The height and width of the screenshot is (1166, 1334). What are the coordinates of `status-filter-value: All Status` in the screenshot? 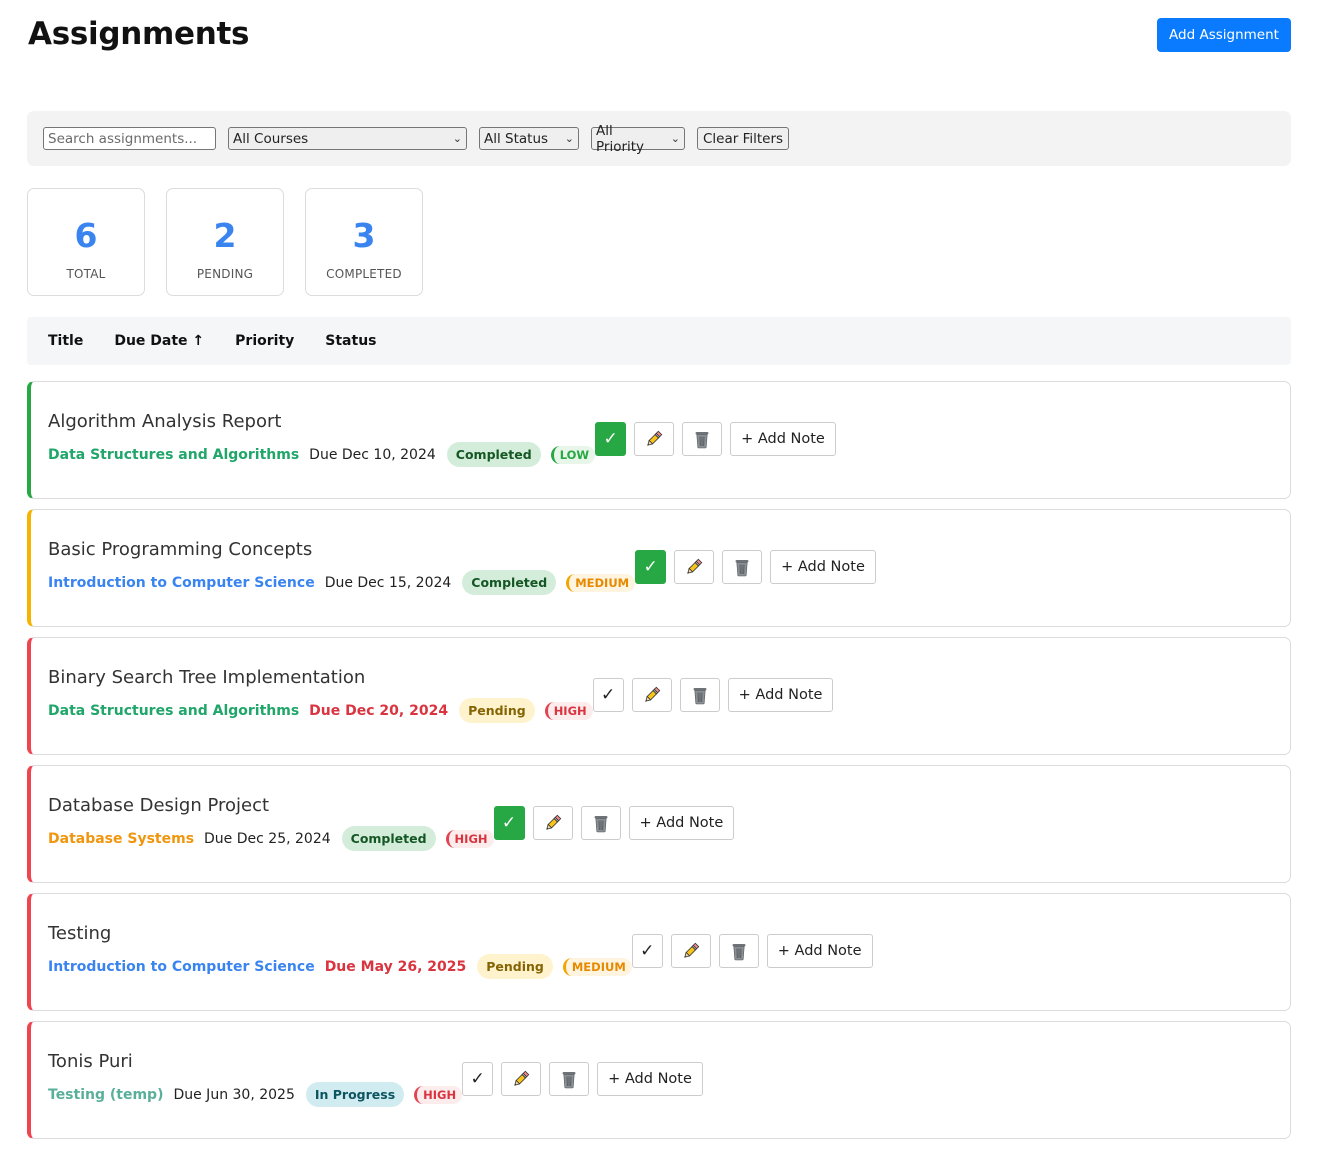 It's located at (516, 138).